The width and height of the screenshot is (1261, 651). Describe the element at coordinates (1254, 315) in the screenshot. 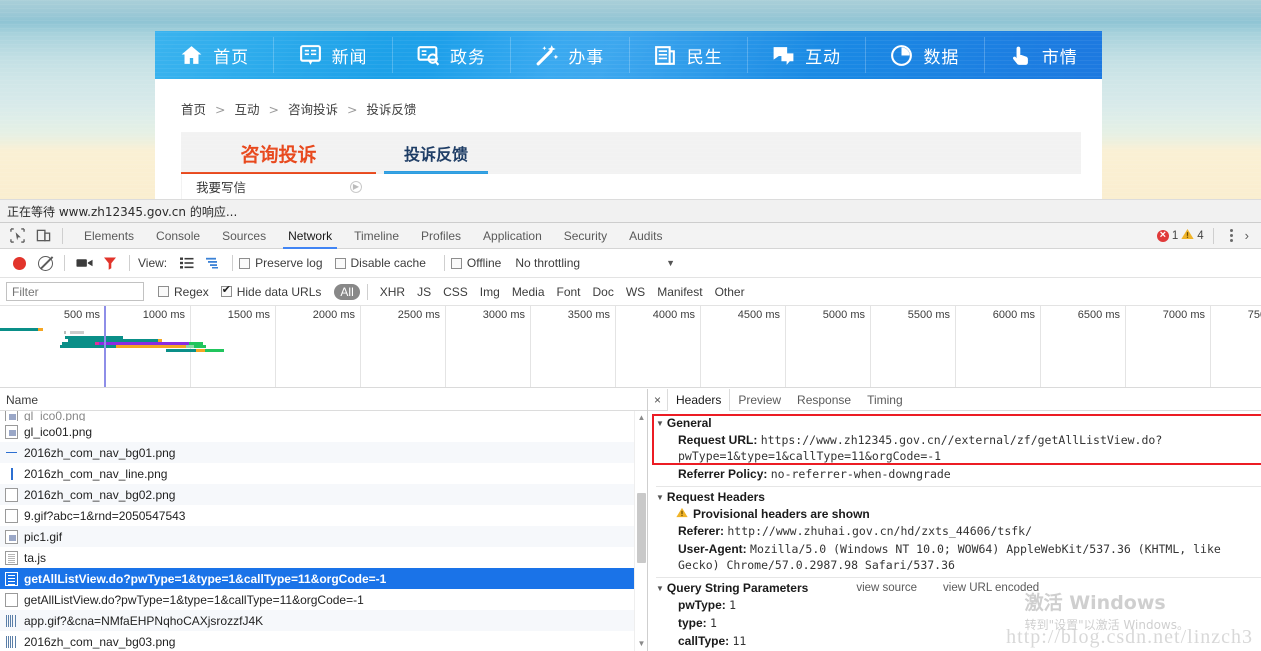

I see `timeline-tick-label: 7500 ms` at that location.